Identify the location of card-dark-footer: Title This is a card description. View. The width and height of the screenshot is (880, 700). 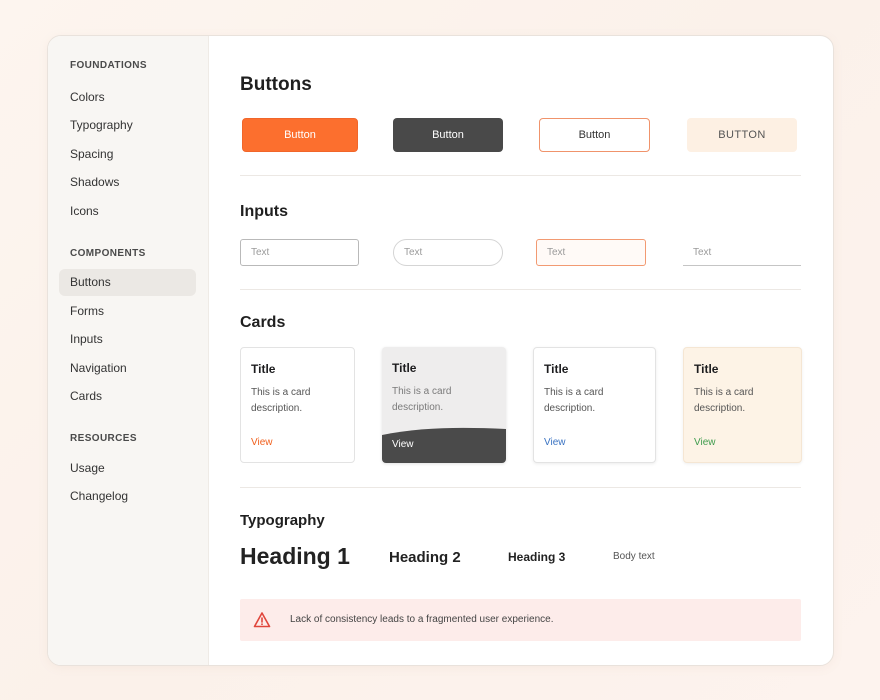
(444, 405).